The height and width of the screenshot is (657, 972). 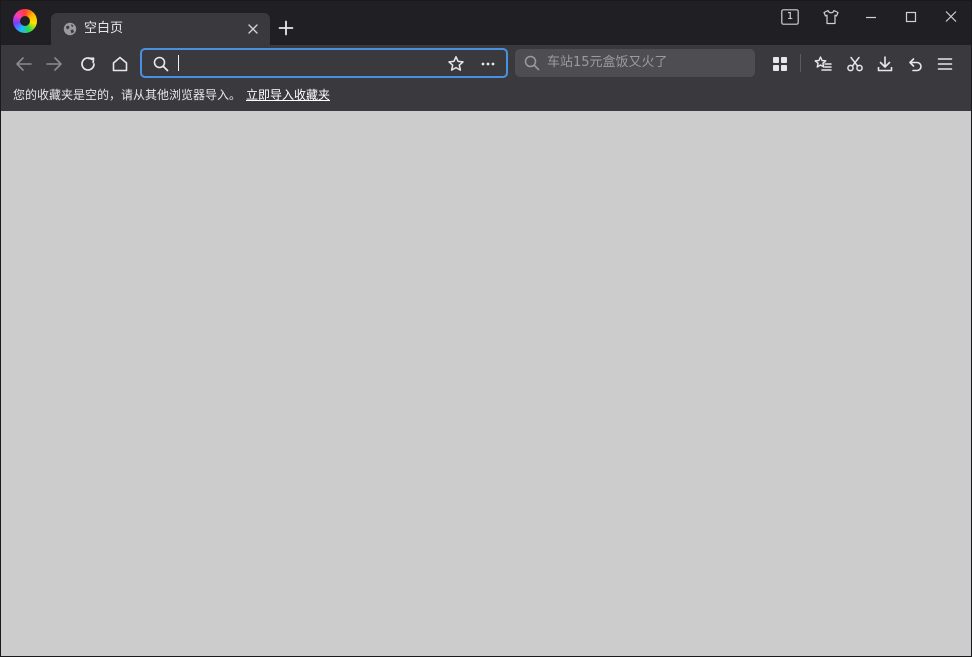 I want to click on arrow-right-icon, so click(x=54, y=64).